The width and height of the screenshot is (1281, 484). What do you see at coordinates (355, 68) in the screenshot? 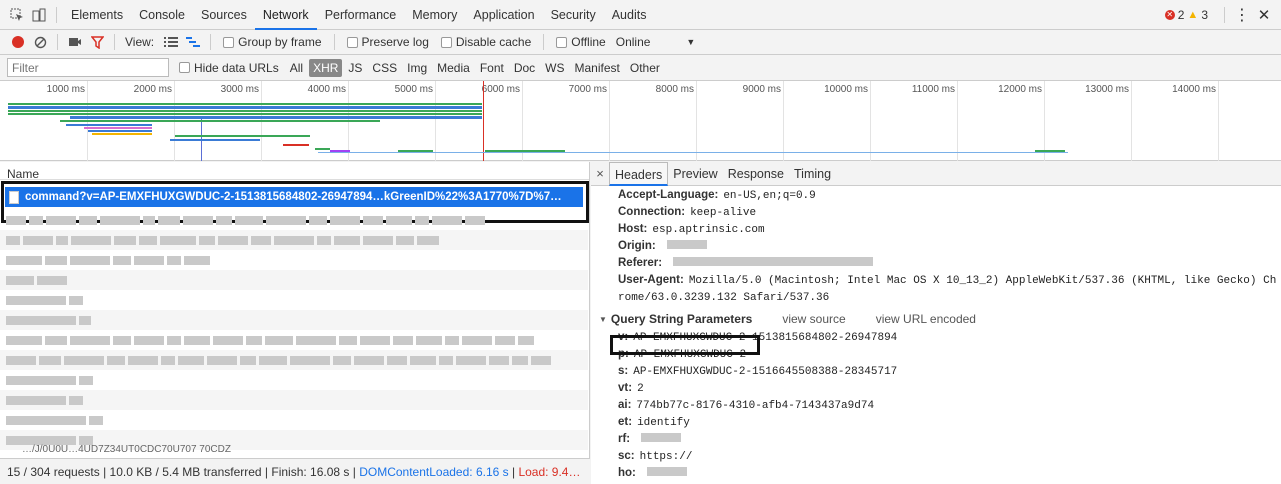
I see `filter-type-js: JS` at bounding box center [355, 68].